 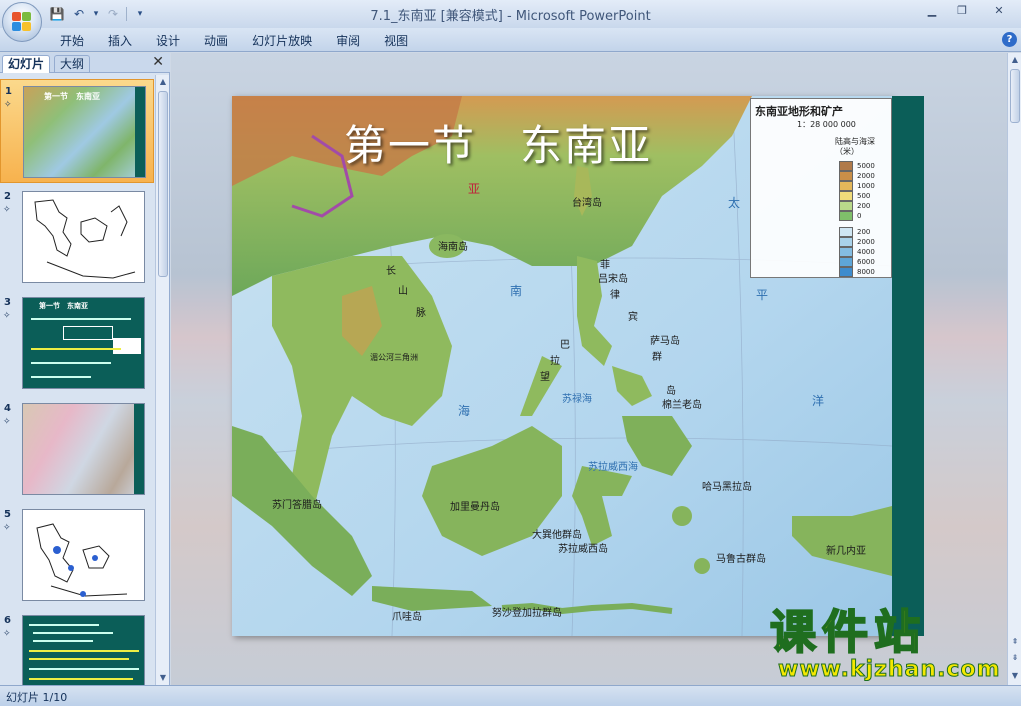 What do you see at coordinates (7, 620) in the screenshot?
I see `slide-number: 6` at bounding box center [7, 620].